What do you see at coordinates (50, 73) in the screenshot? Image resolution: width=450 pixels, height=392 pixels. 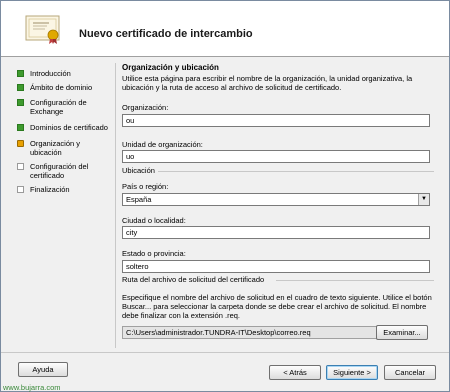 I see `step-label: Introducción` at bounding box center [50, 73].